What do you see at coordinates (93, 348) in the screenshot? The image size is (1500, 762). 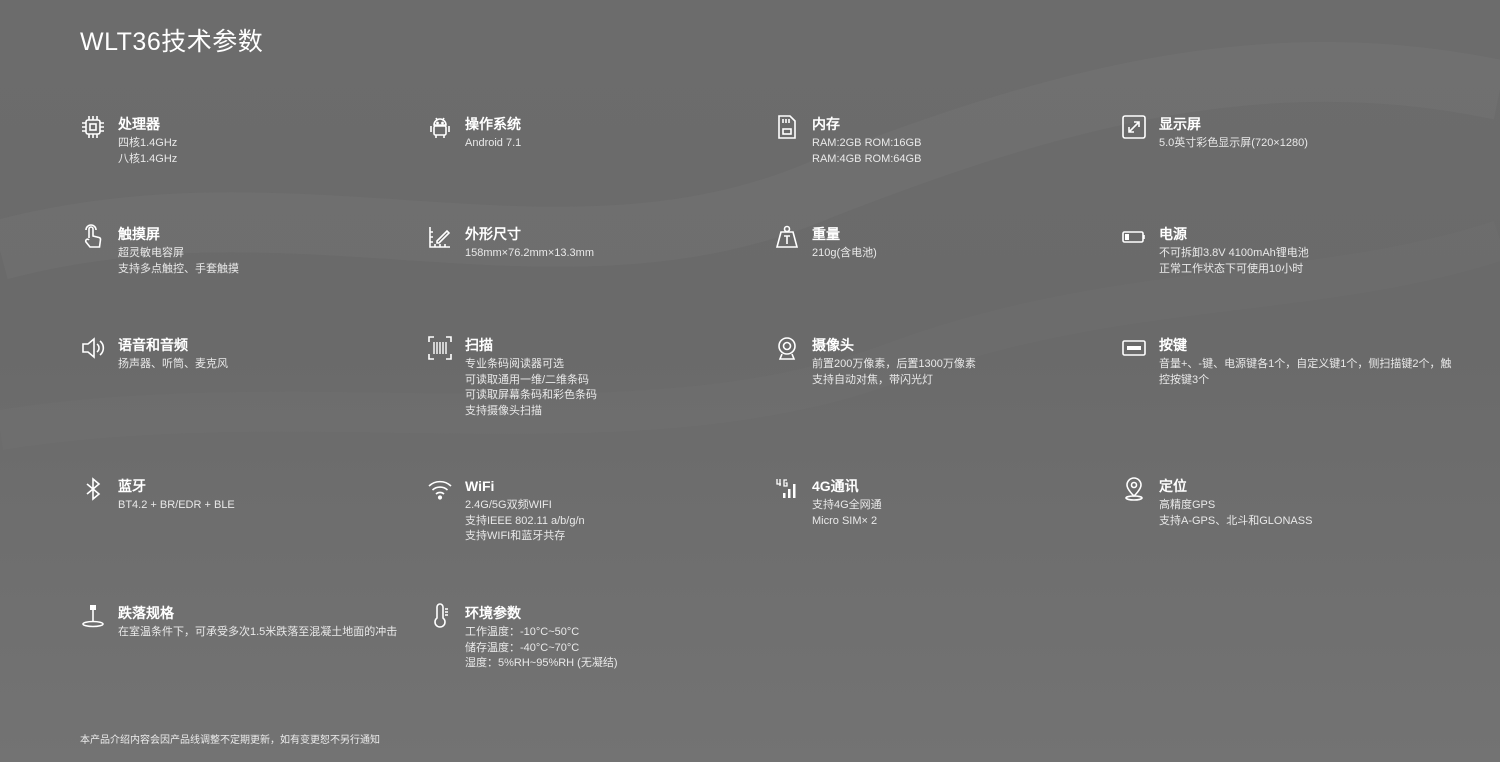 I see `speaker-icon` at bounding box center [93, 348].